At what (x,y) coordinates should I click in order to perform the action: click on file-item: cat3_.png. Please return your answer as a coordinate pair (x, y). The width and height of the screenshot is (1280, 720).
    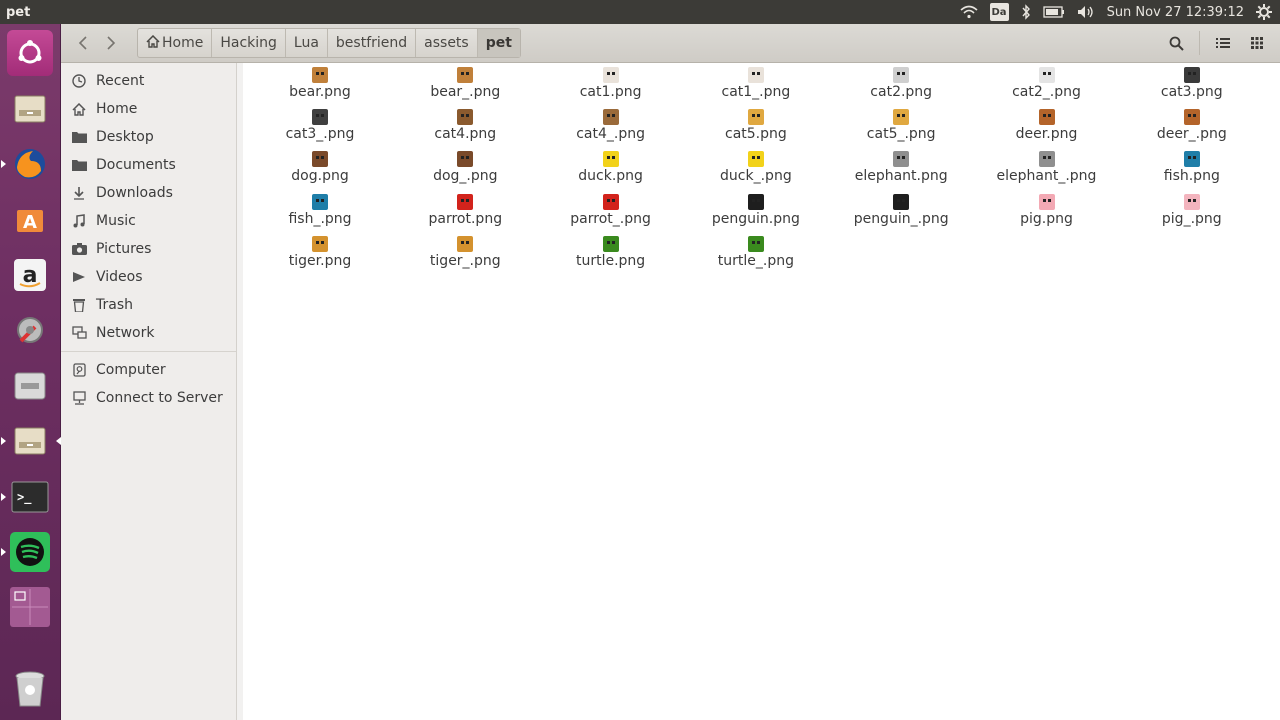
    Looking at the image, I should click on (320, 129).